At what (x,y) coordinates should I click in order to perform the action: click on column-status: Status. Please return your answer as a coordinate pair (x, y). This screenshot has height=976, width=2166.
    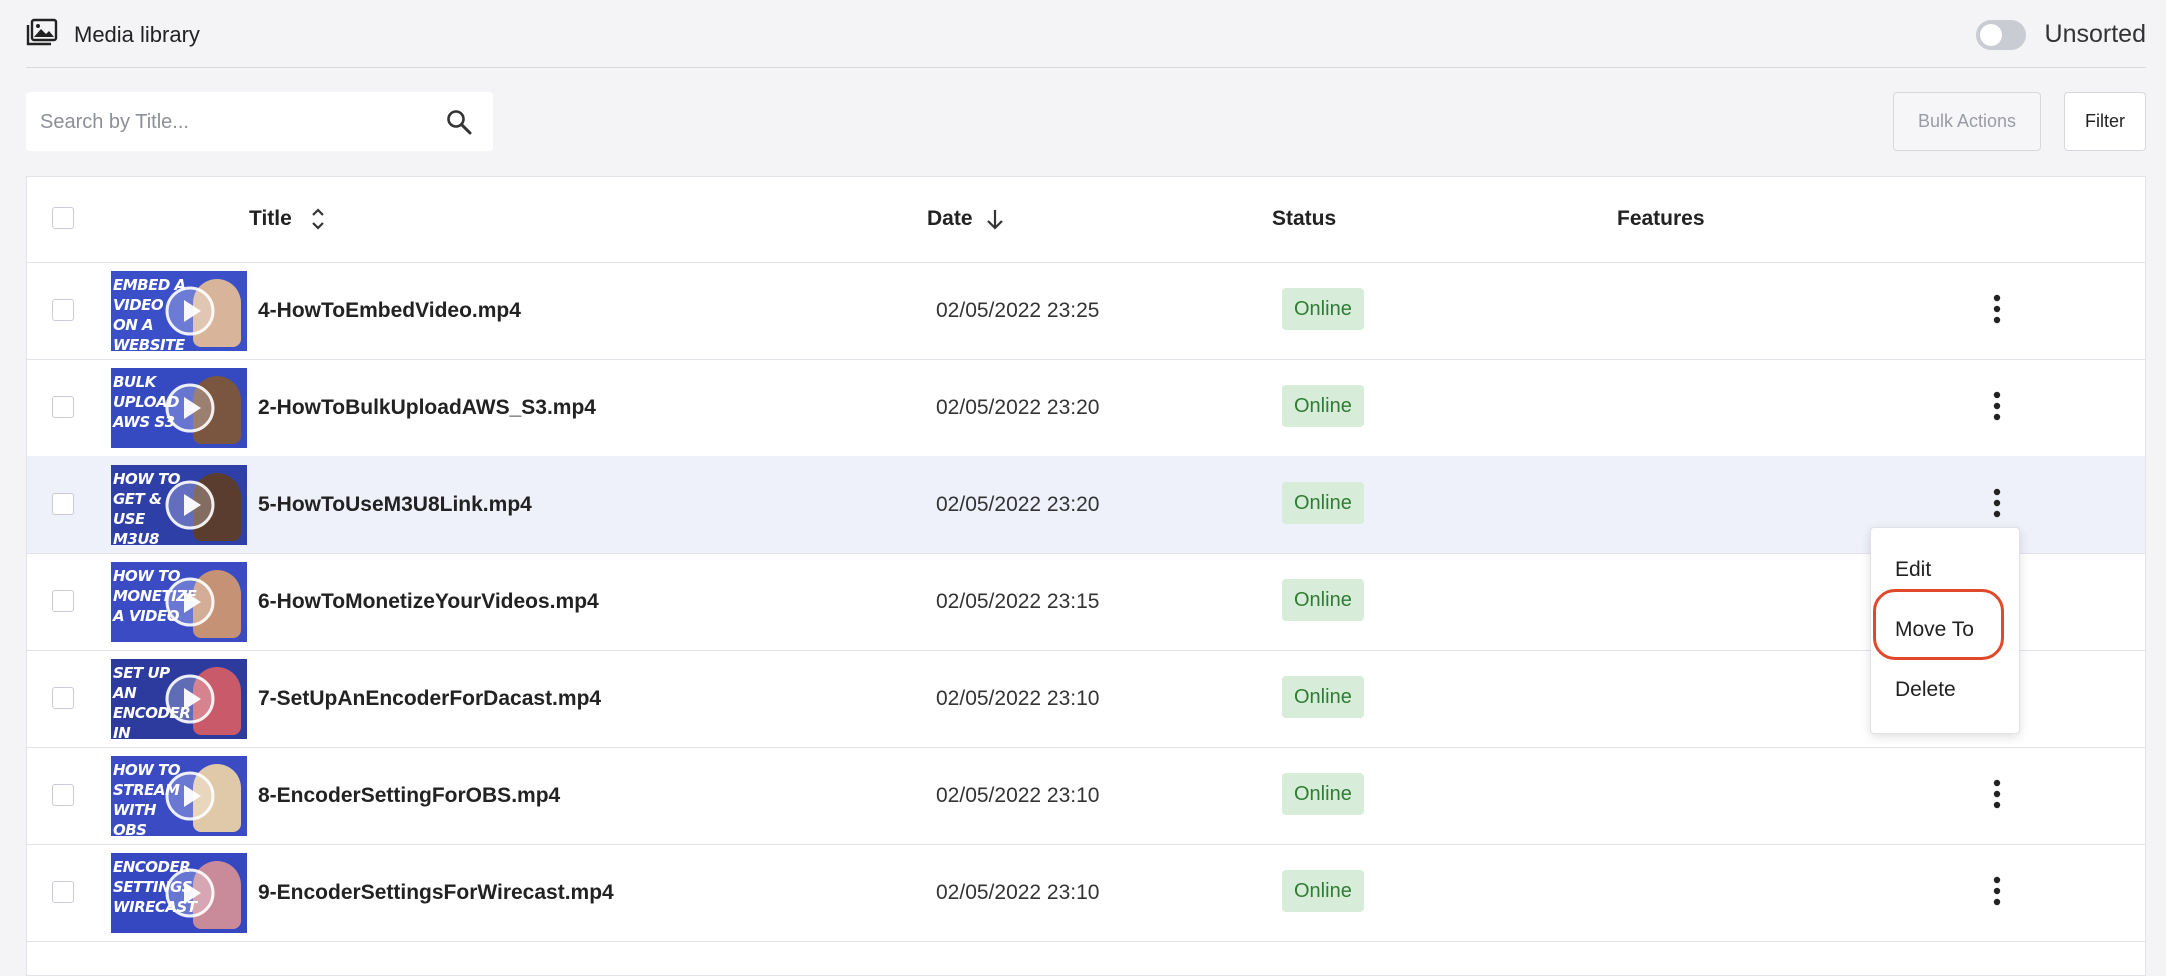
    Looking at the image, I should click on (1304, 218).